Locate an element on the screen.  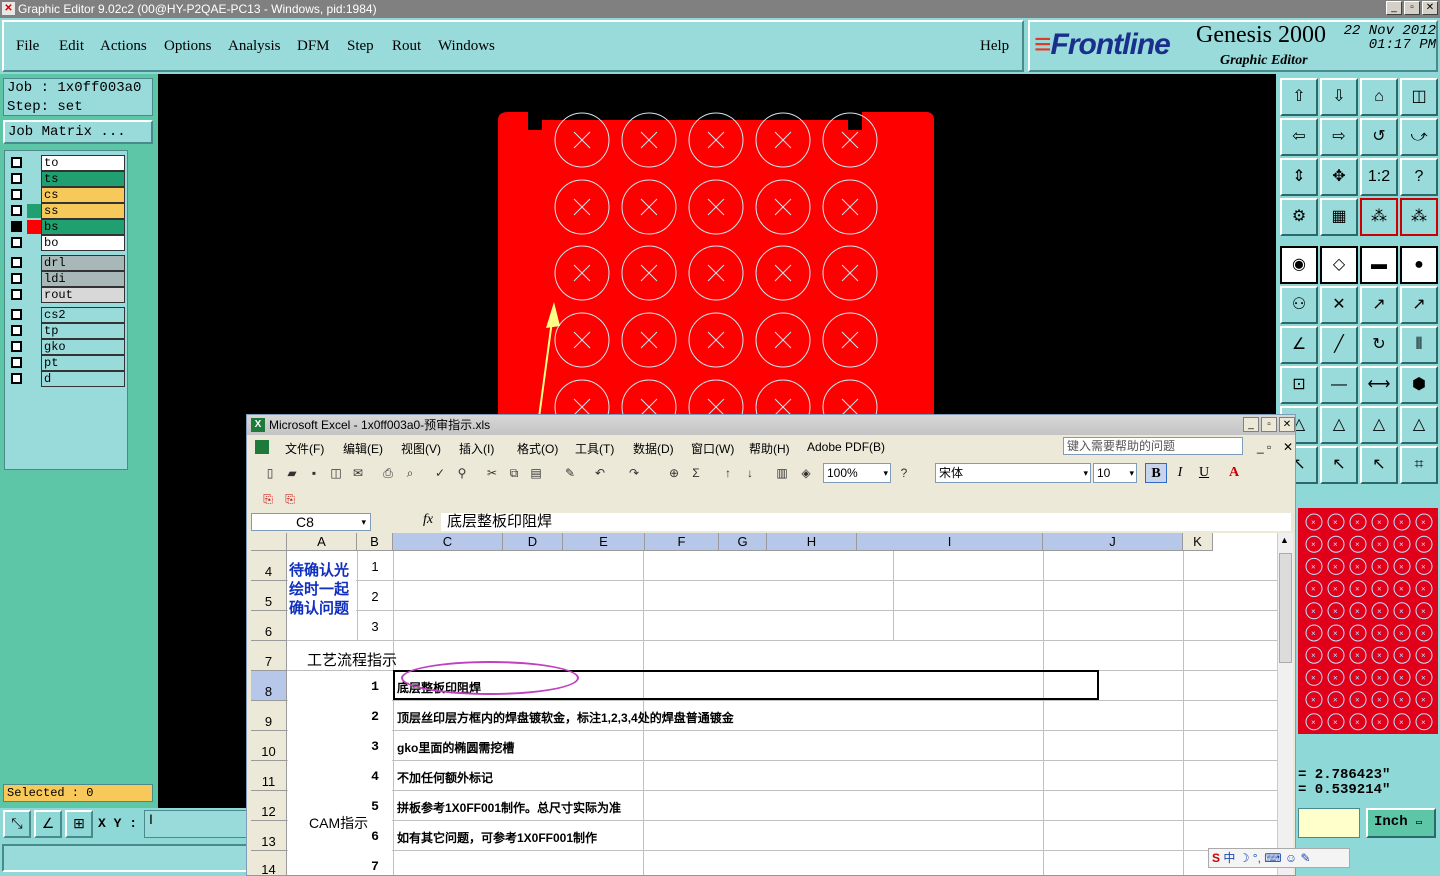
menu-file: File is located at coordinates (27, 46).